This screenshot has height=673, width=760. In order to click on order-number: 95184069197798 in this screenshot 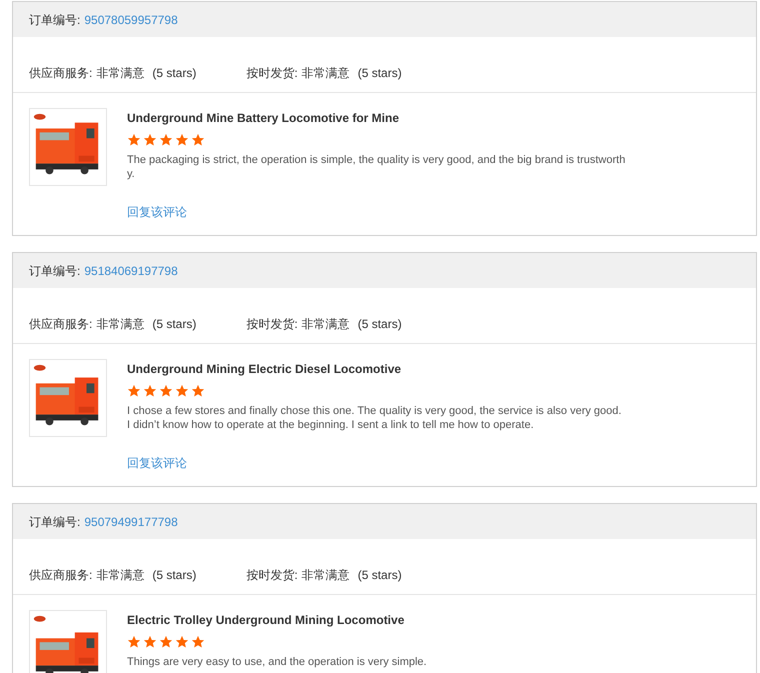, I will do `click(131, 271)`.